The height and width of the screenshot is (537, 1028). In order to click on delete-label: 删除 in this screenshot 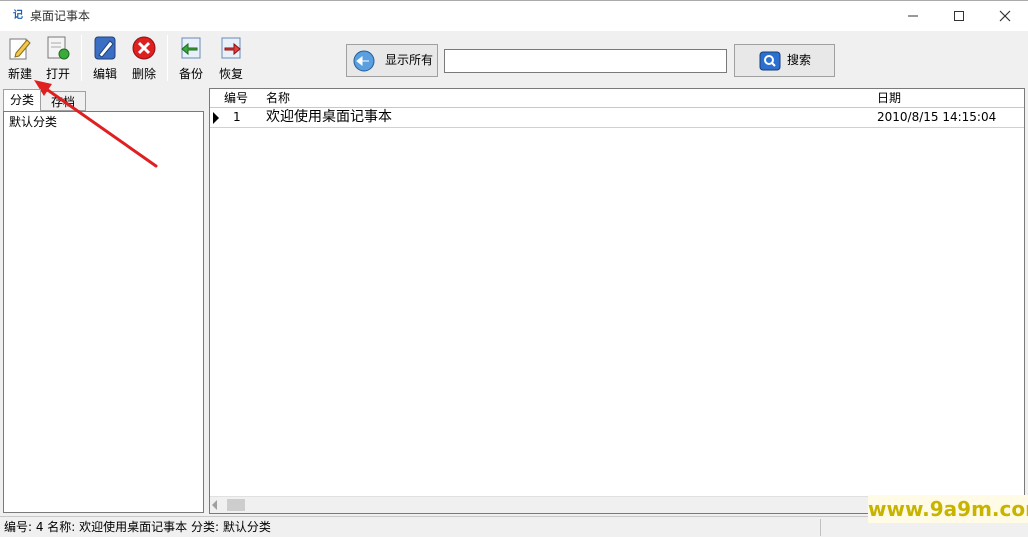, I will do `click(143, 74)`.